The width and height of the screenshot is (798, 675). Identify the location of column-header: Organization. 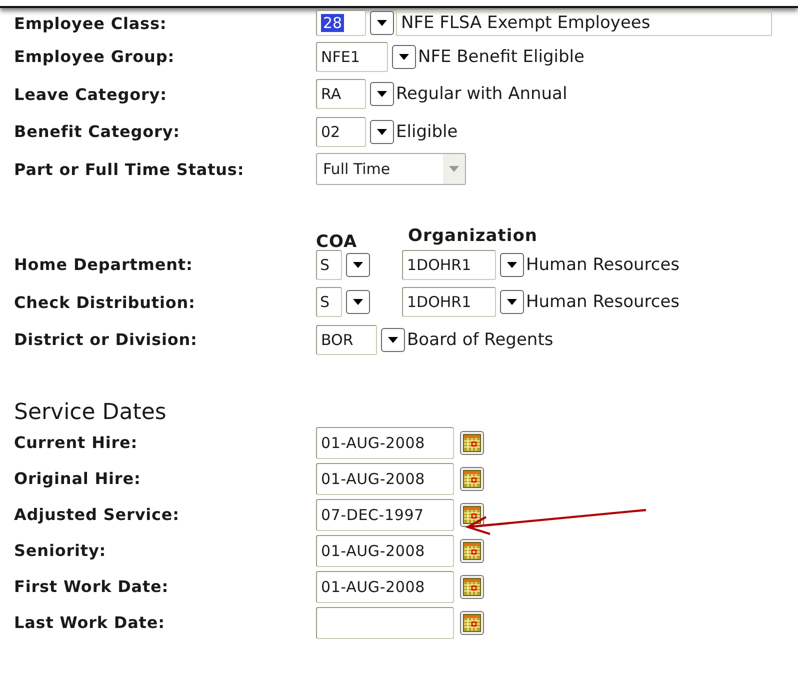
(473, 236).